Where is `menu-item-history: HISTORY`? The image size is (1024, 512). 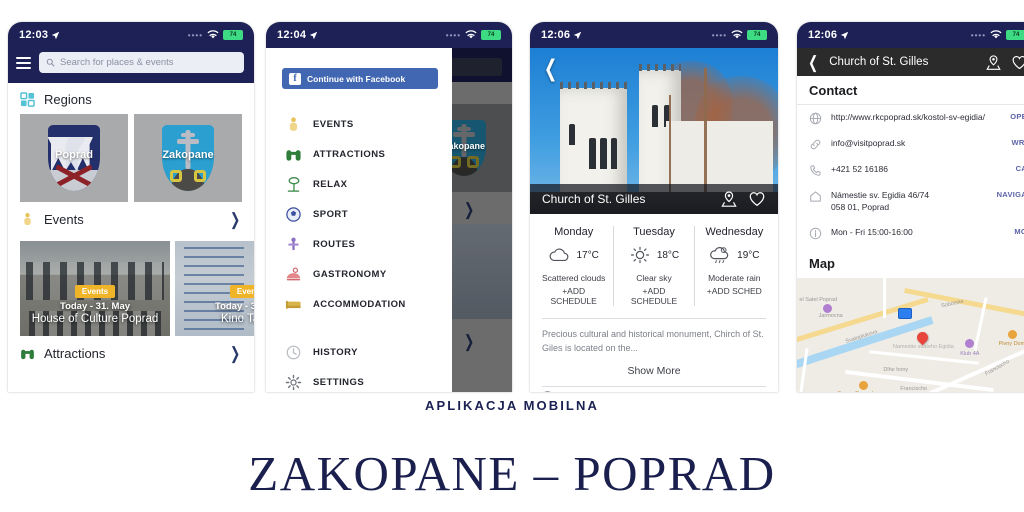
menu-item-history: HISTORY is located at coordinates (359, 352).